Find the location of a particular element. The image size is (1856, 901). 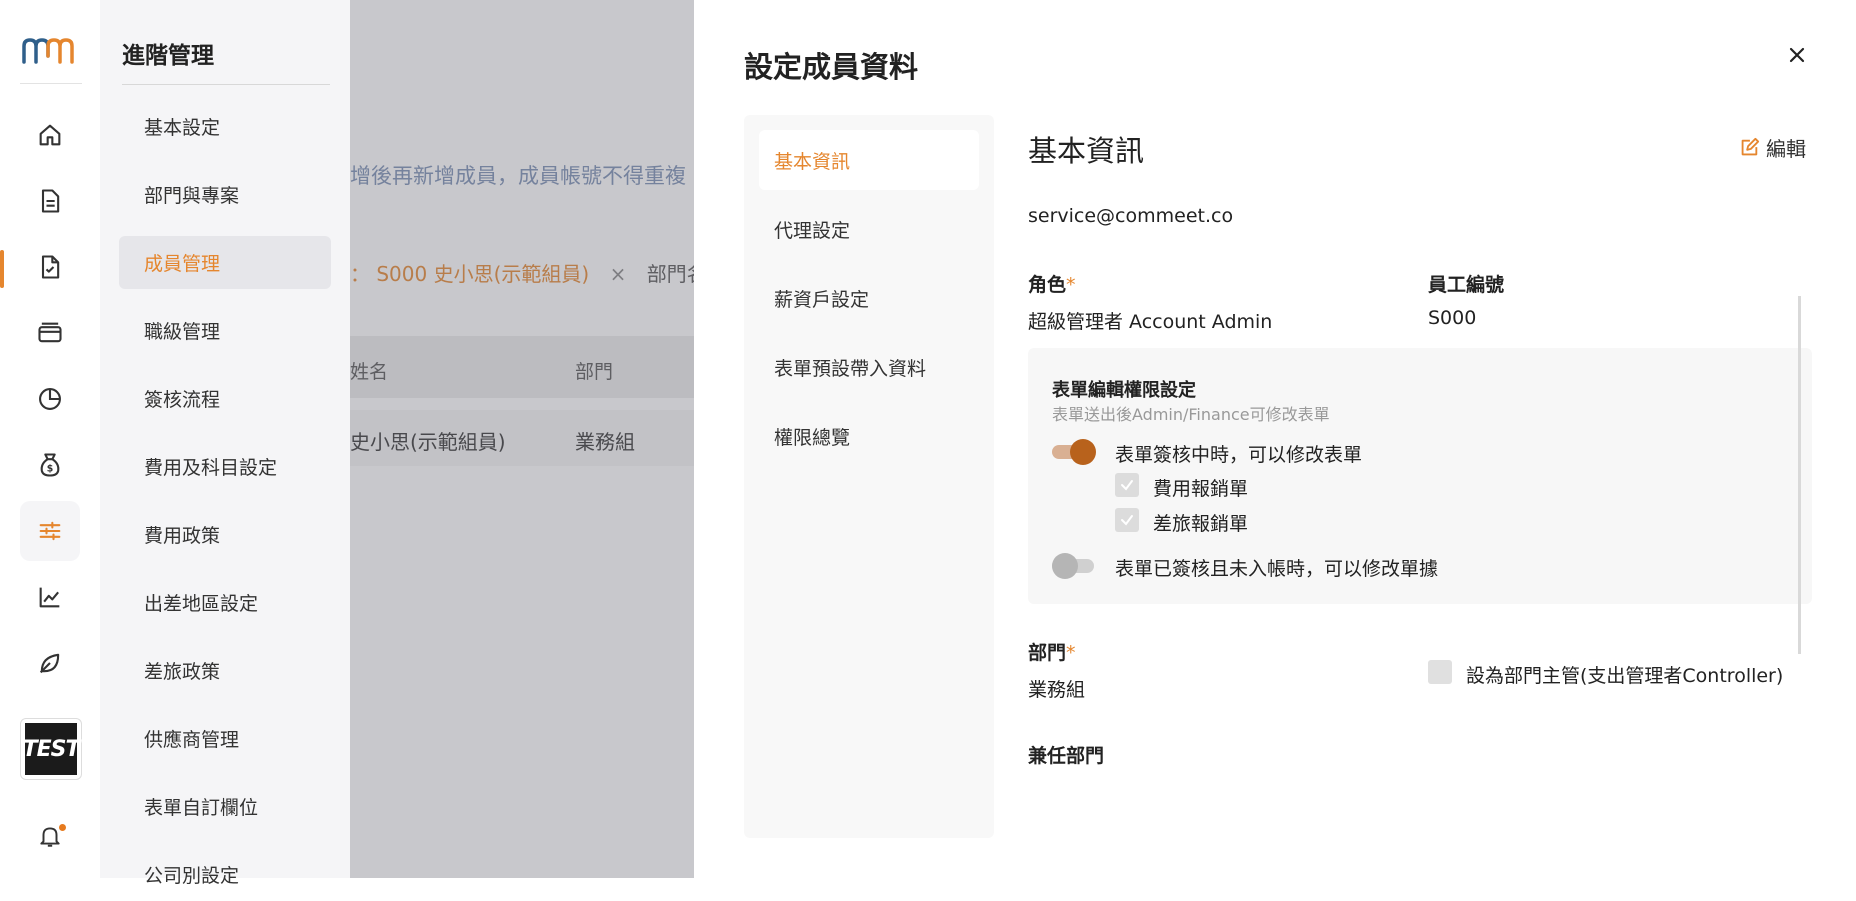

checkbox-expense-report is located at coordinates (1127, 485).